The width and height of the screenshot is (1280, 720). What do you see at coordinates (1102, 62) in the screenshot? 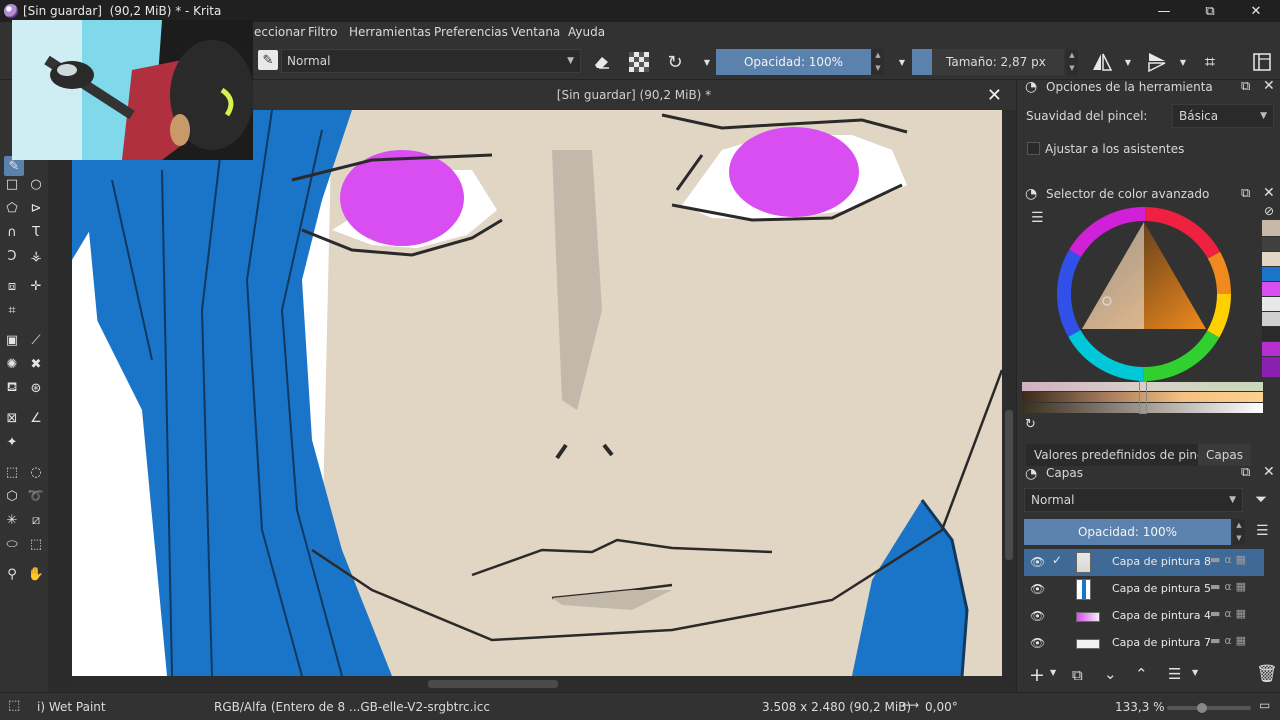
I see `mirror-horizontal-icon` at bounding box center [1102, 62].